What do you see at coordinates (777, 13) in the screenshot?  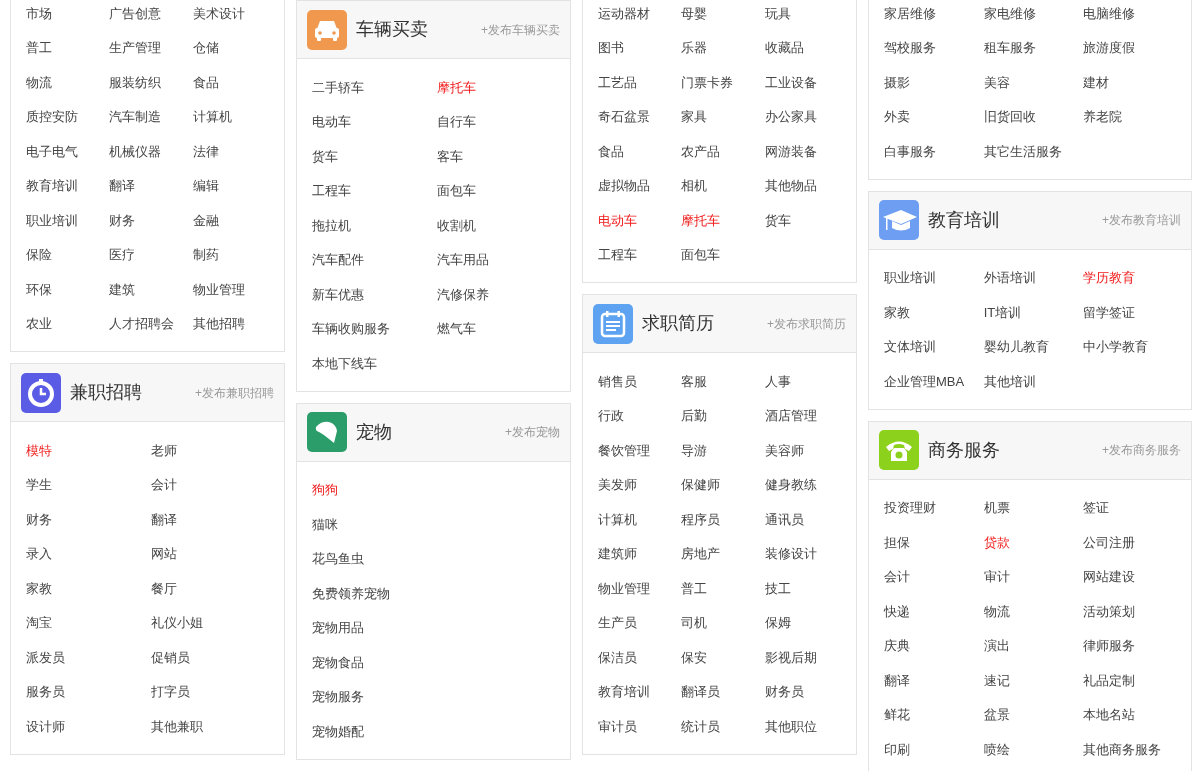 I see `category-link: 玩具` at bounding box center [777, 13].